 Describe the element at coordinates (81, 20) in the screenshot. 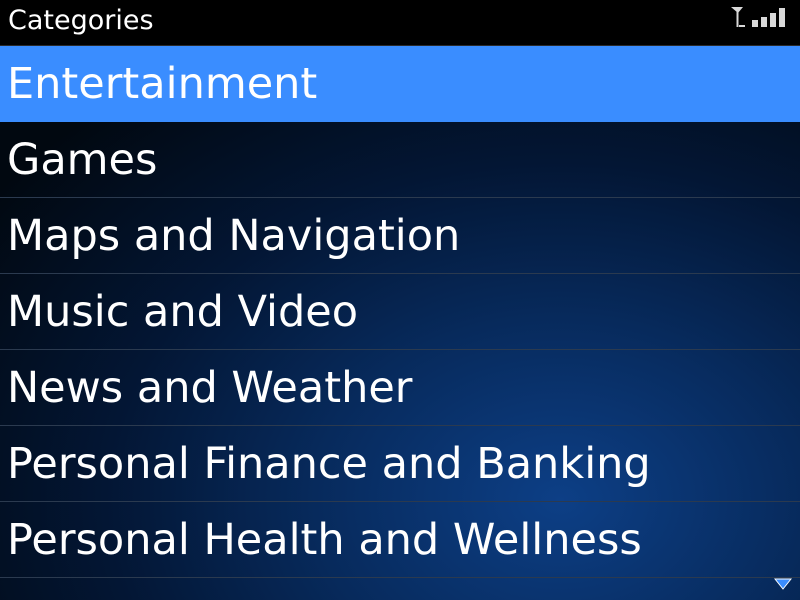

I see `page-title: Categories` at that location.